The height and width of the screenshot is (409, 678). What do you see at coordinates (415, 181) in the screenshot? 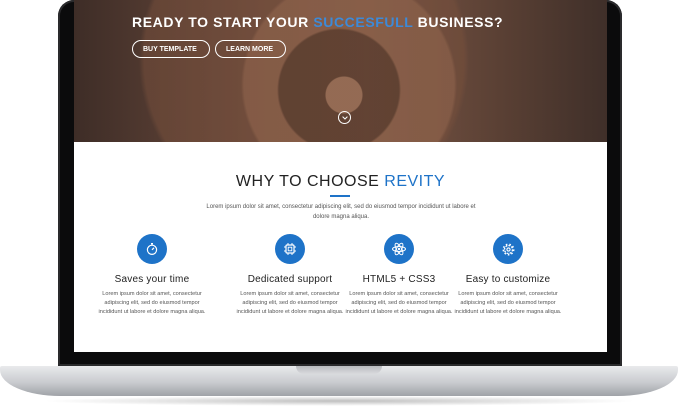
I see `section-title-accent: REVITY` at bounding box center [415, 181].